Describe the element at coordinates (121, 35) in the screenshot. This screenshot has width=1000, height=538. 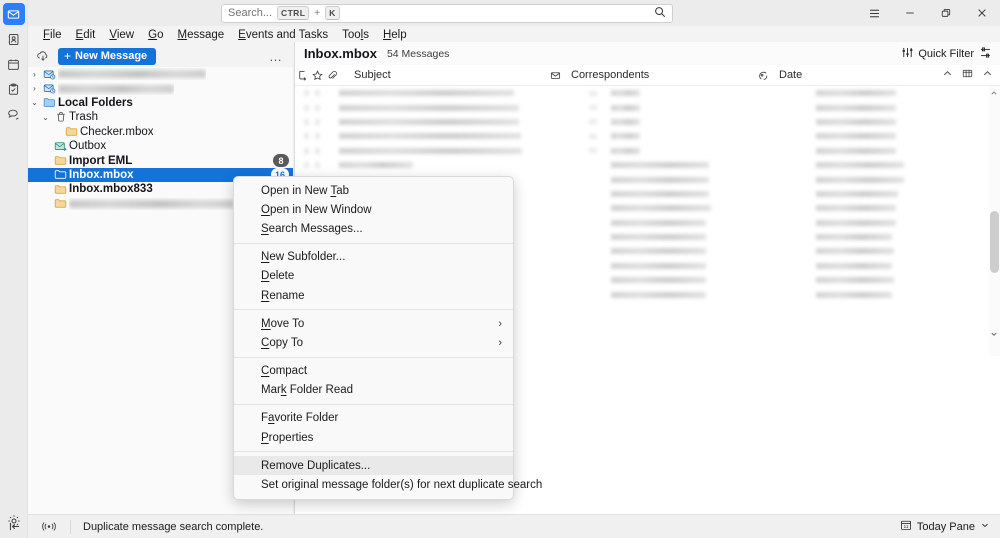
I see `menu-view: View` at that location.